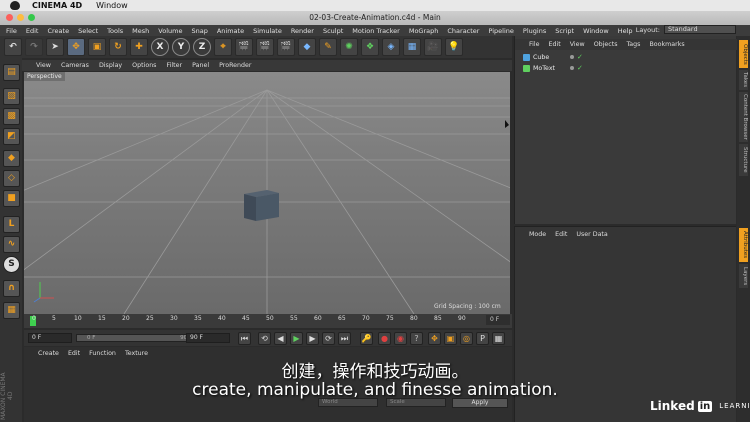 This screenshot has width=750, height=422. I want to click on vp-menu-options: Options, so click(144, 65).